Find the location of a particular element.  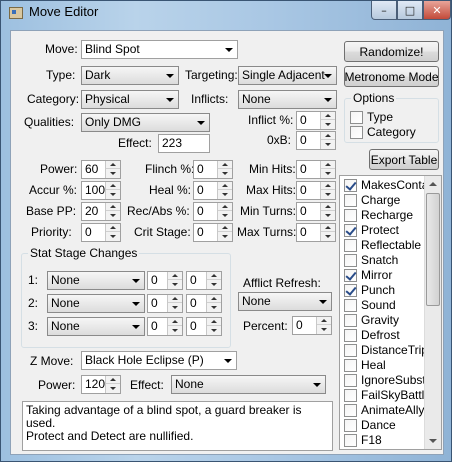

flags-scrollbar is located at coordinates (432, 312).